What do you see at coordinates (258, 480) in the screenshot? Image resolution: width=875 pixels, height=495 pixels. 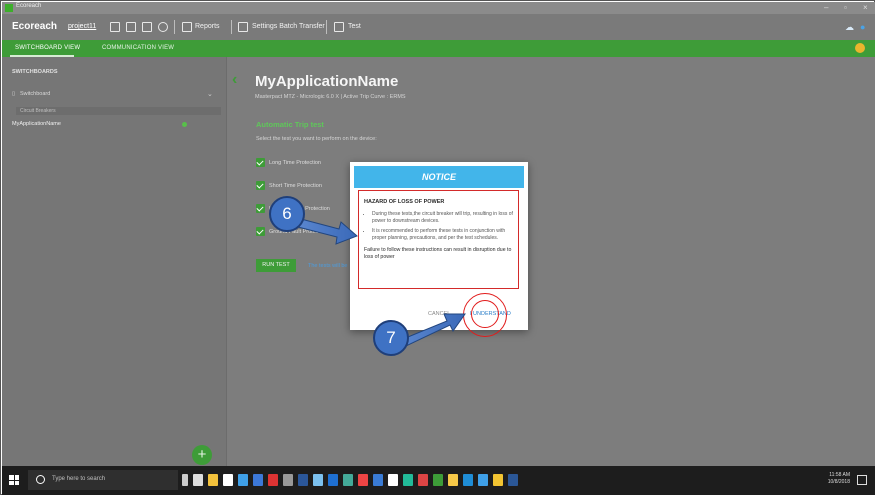 I see `outlook-icon` at bounding box center [258, 480].